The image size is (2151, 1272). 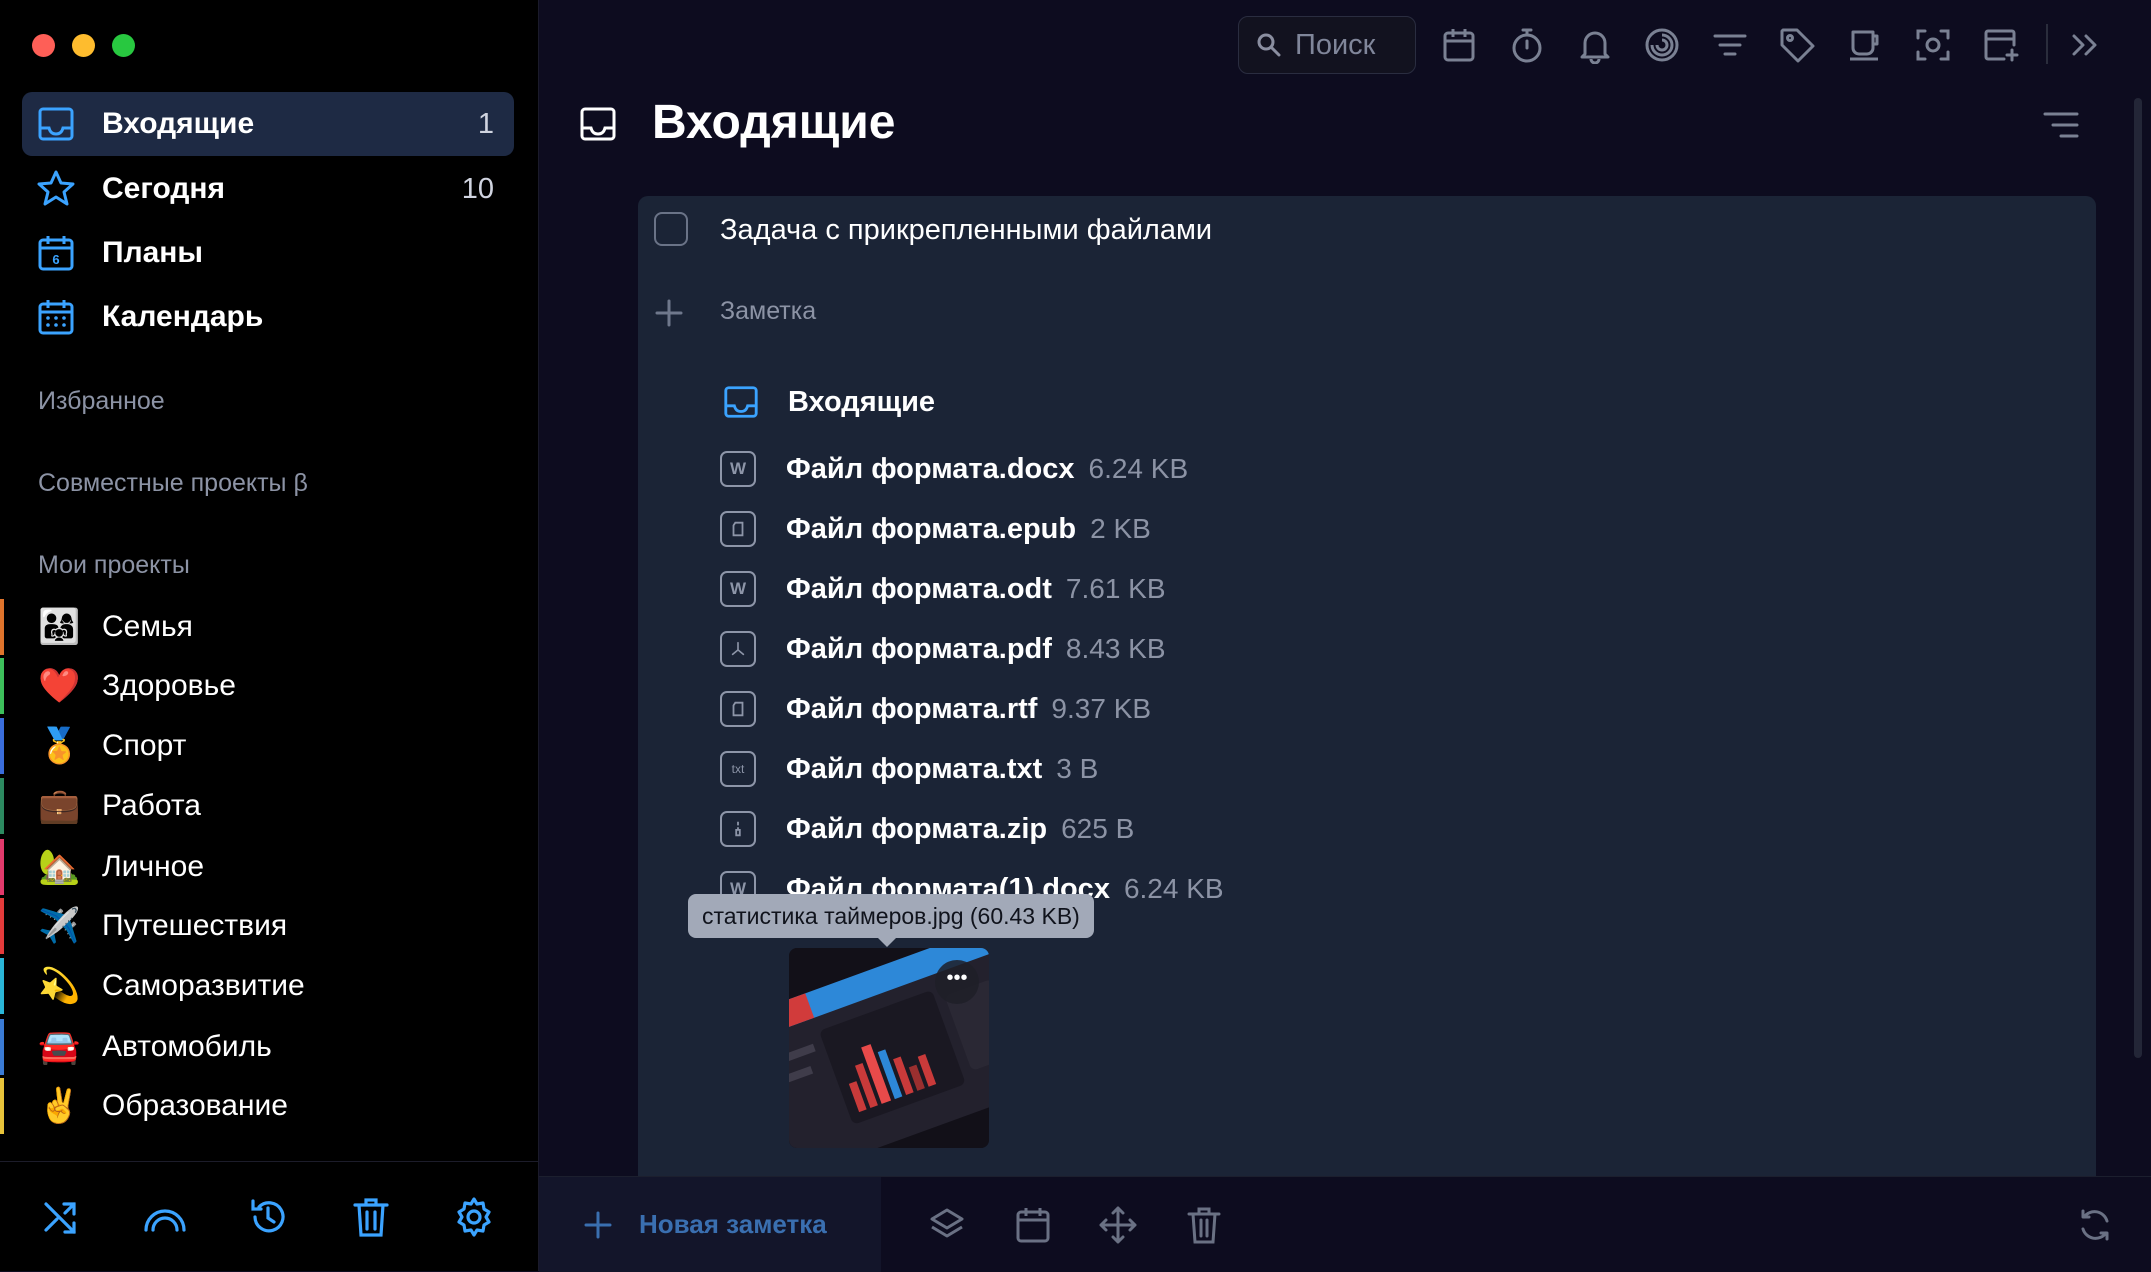 What do you see at coordinates (1865, 45) in the screenshot?
I see `cup-icon` at bounding box center [1865, 45].